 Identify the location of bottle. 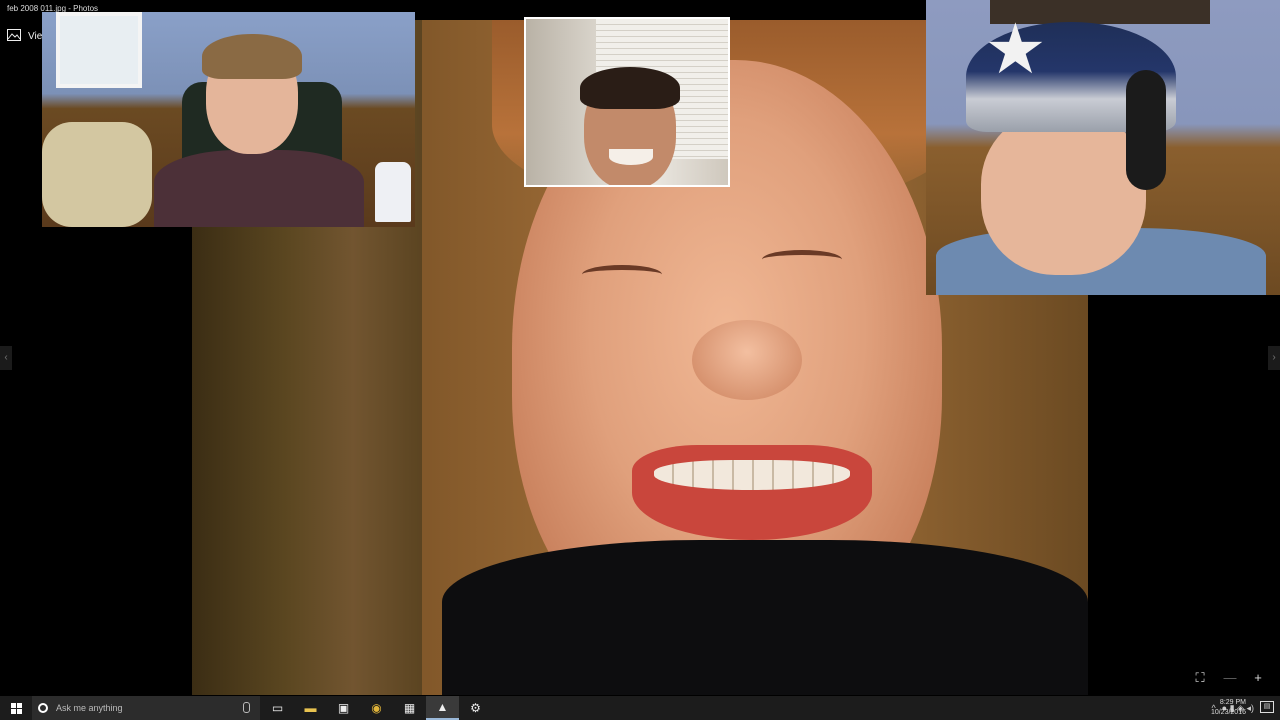
(393, 192).